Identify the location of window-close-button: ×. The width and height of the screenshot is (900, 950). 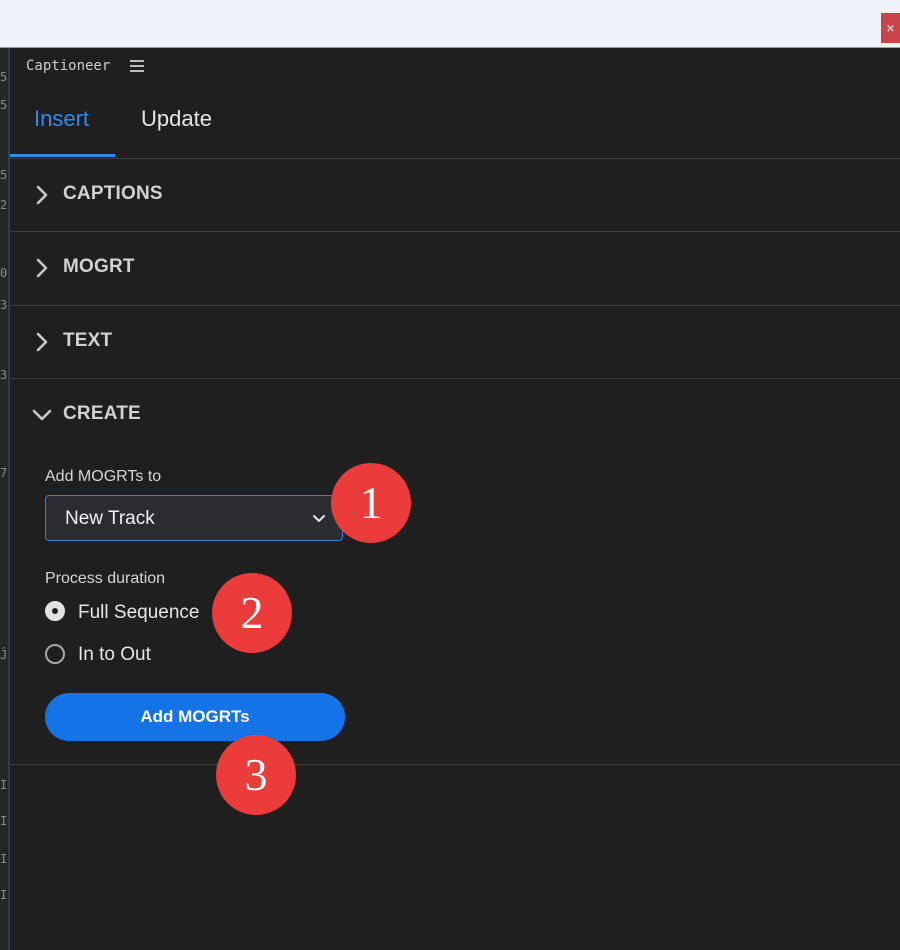
(890, 28).